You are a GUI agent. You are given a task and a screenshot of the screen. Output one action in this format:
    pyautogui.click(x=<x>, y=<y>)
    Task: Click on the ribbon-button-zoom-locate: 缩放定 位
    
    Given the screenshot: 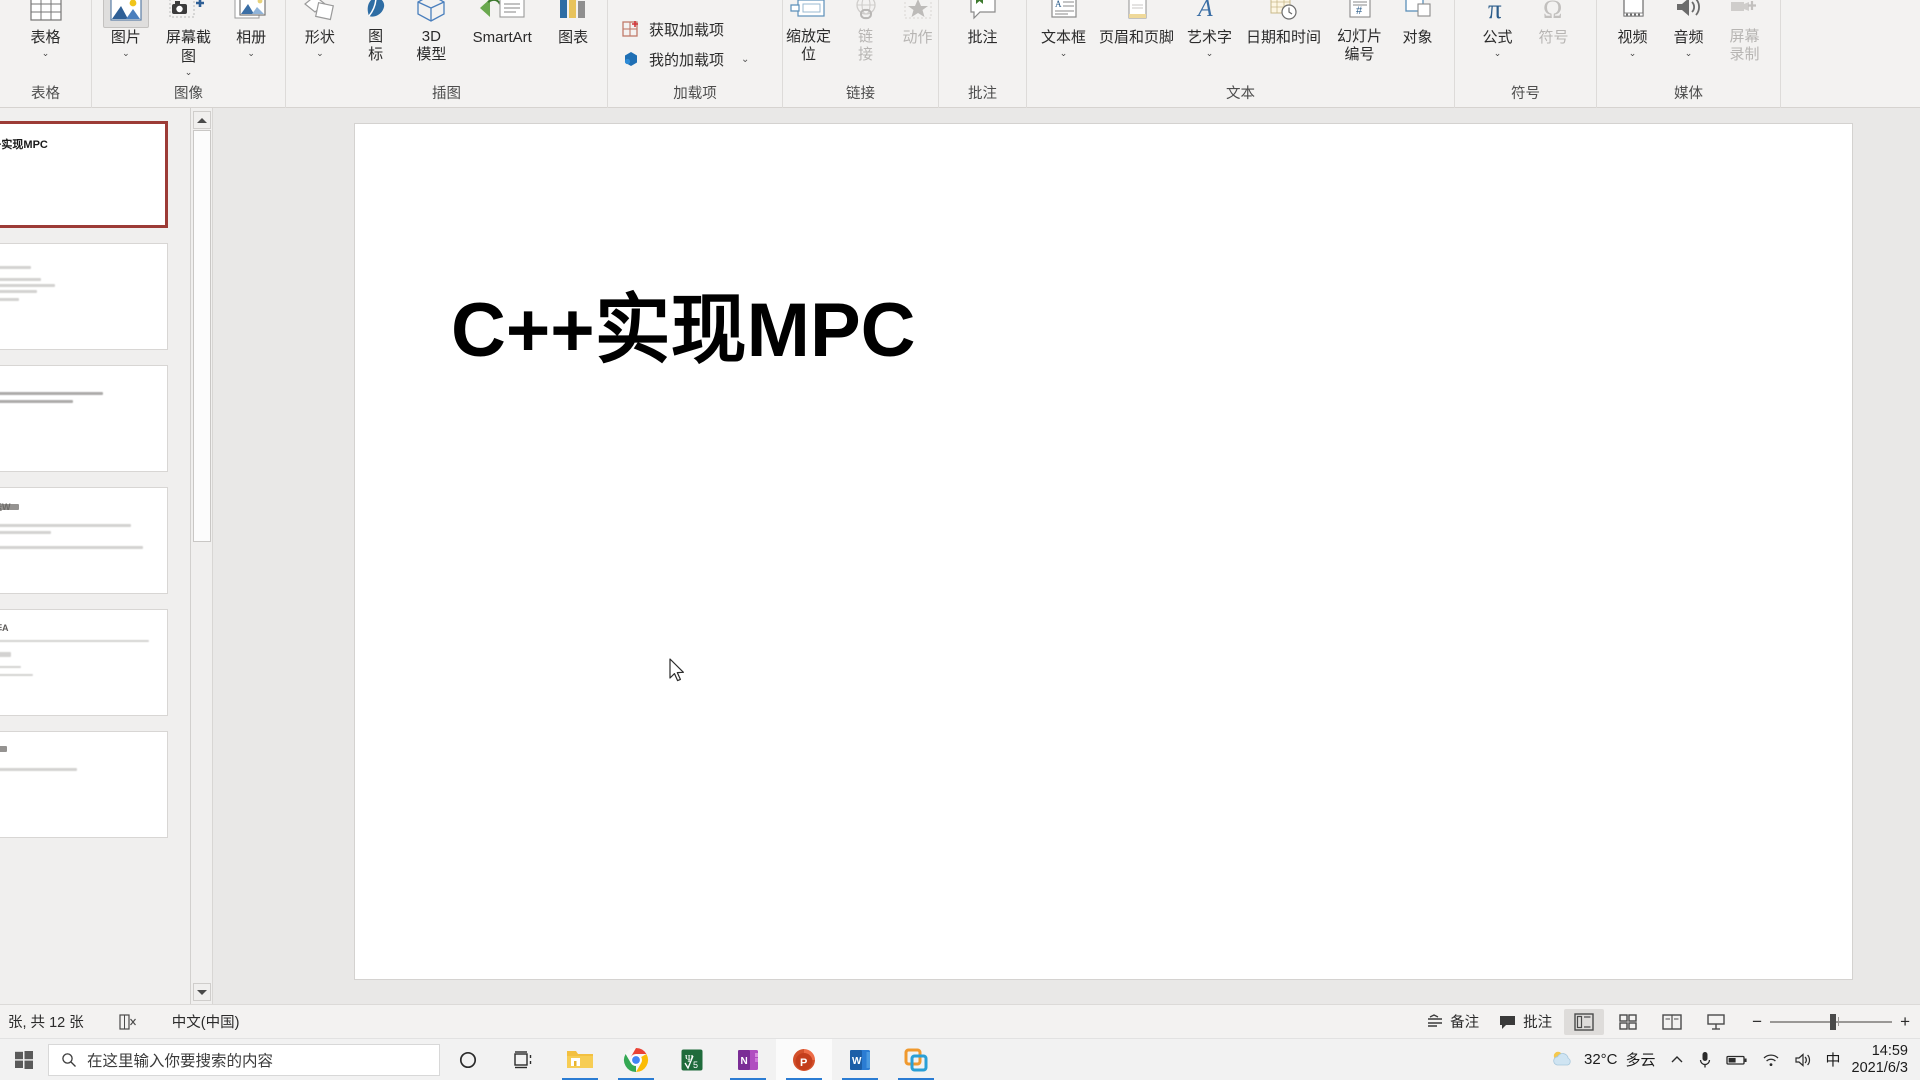 What is the action you would take?
    pyautogui.click(x=809, y=32)
    